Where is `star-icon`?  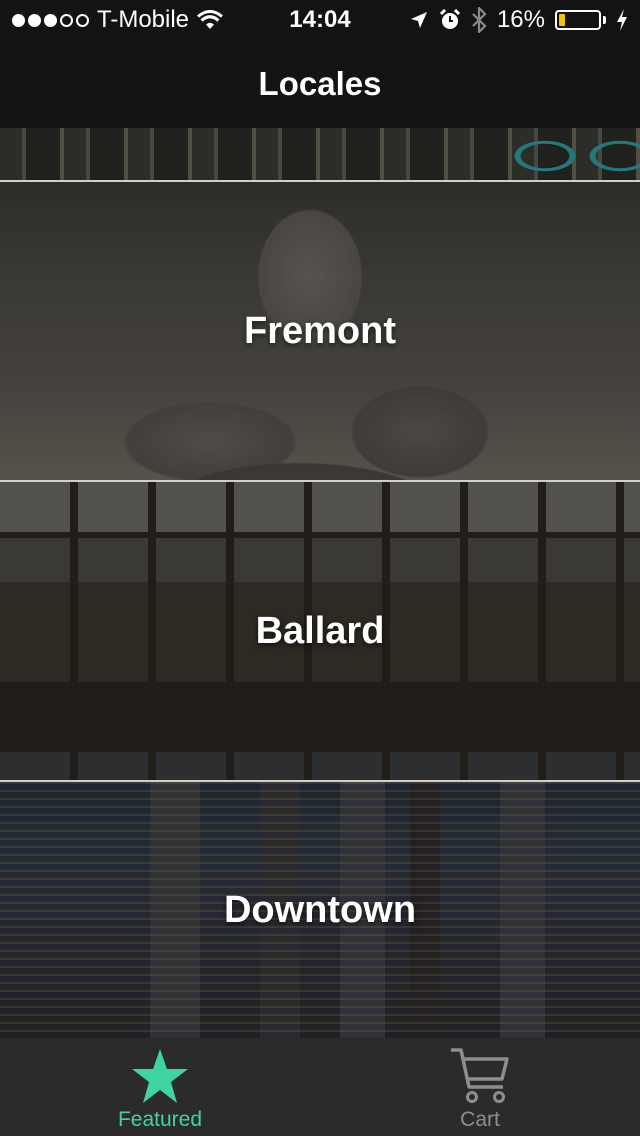 star-icon is located at coordinates (160, 1076).